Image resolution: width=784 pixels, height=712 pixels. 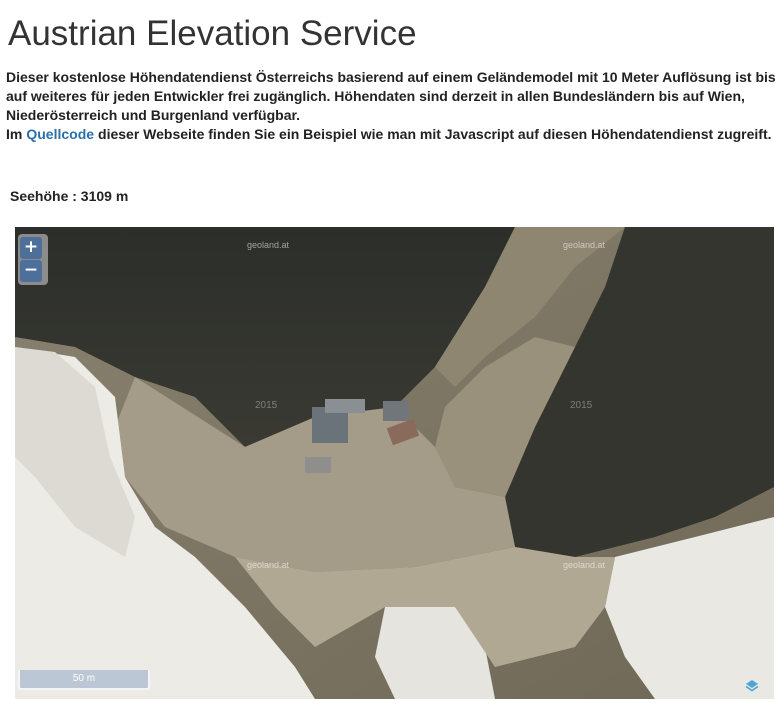 What do you see at coordinates (31, 248) in the screenshot?
I see `zoom-in-button: +` at bounding box center [31, 248].